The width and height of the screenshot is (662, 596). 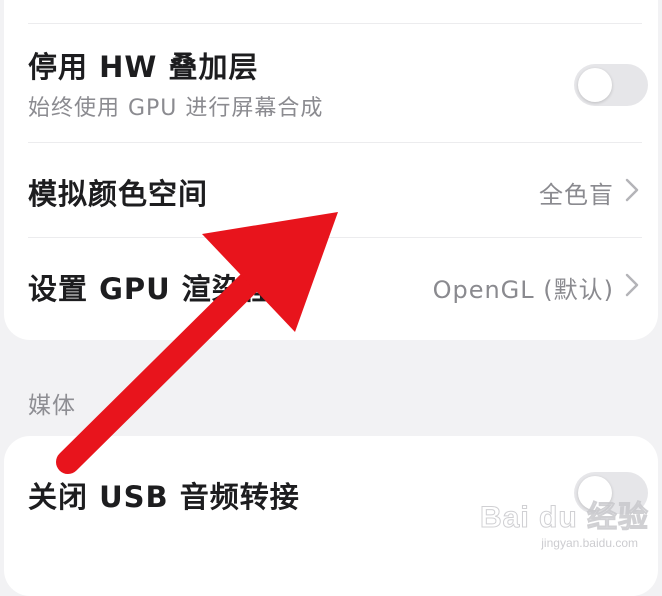 What do you see at coordinates (52, 406) in the screenshot?
I see `section-header-media: 媒体` at bounding box center [52, 406].